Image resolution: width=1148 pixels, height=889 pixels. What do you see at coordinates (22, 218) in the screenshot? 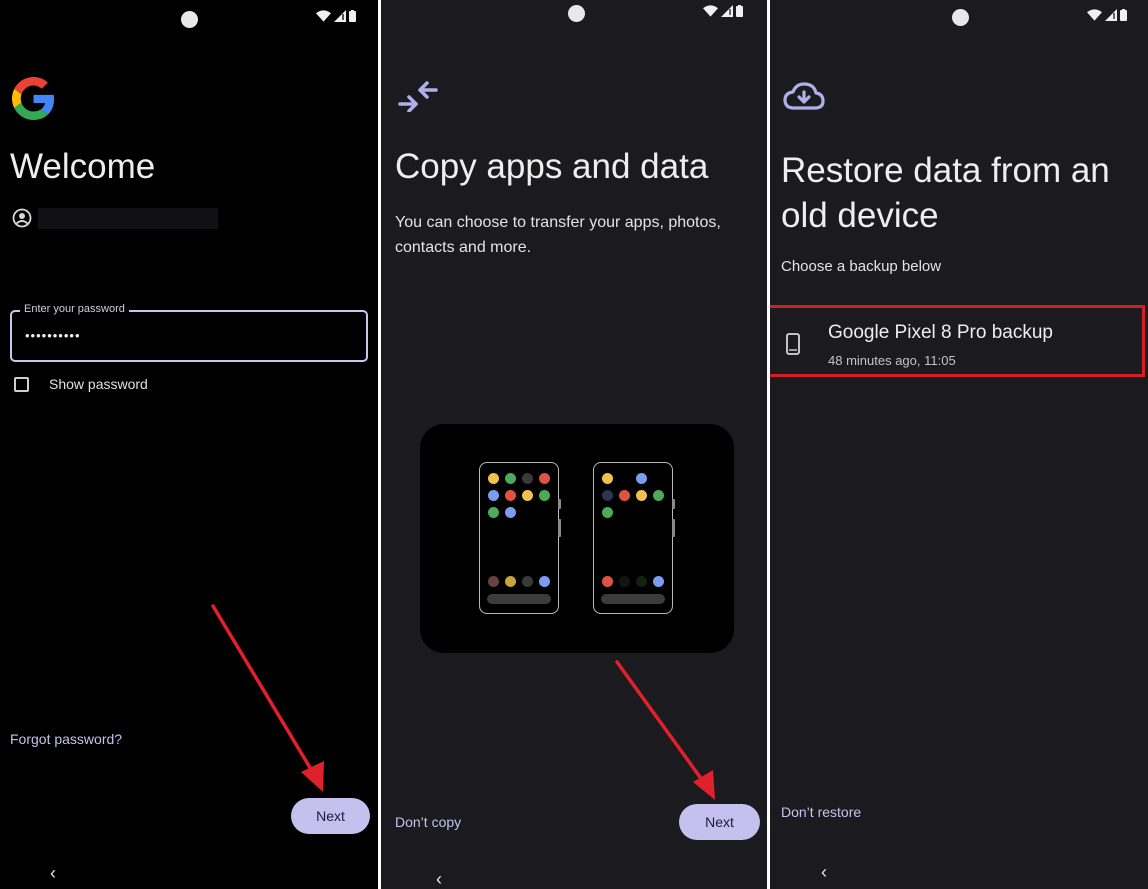
I see `account-circle-icon` at bounding box center [22, 218].